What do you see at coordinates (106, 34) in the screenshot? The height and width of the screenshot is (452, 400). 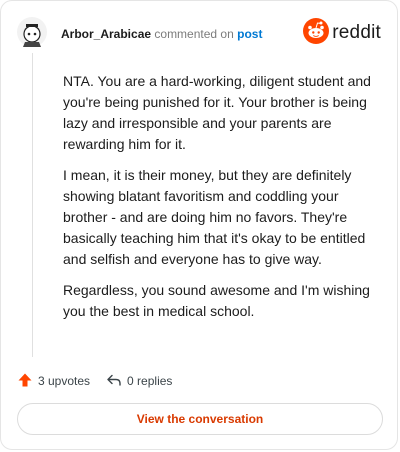 I see `author-username: Arbor_Arabicae` at bounding box center [106, 34].